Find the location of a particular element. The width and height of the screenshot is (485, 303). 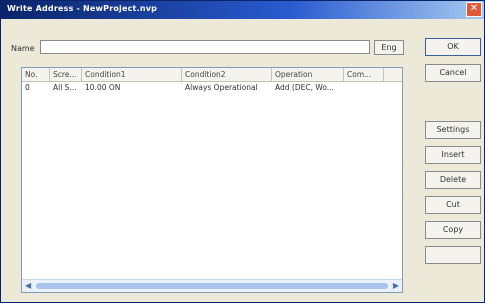

cell-no: 0 is located at coordinates (27, 87).